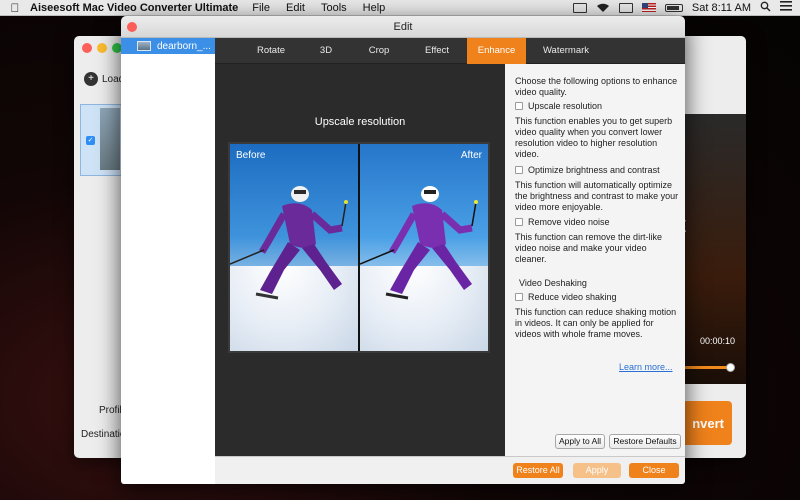 This screenshot has height=500, width=800. What do you see at coordinates (132, 27) in the screenshot?
I see `close-dialog-button` at bounding box center [132, 27].